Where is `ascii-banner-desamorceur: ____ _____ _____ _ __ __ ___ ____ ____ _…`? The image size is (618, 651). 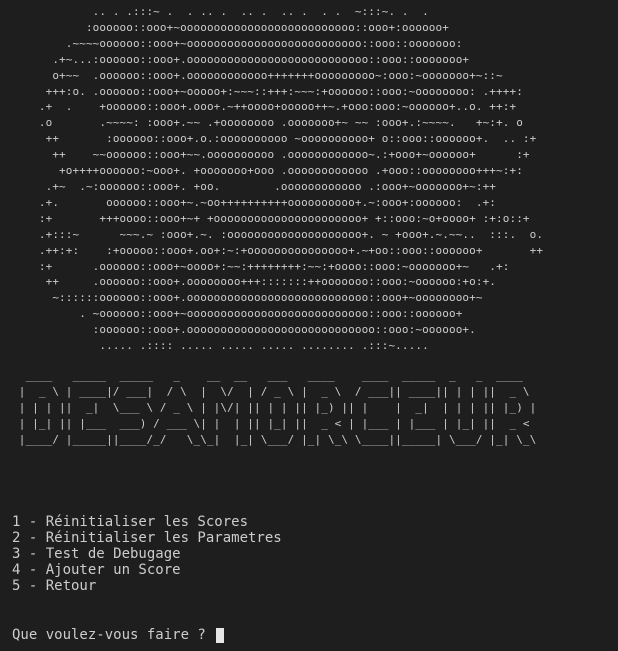 ascii-banner-desamorceur: ____ _____ _____ _ __ __ ___ ____ ____ _… is located at coordinates (277, 407).